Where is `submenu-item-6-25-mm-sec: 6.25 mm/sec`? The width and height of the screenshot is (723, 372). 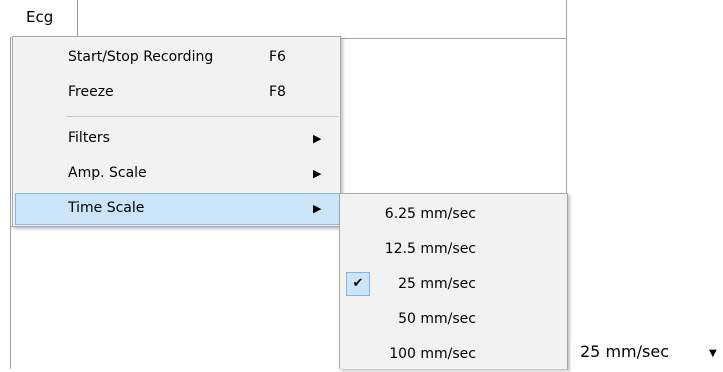
submenu-item-6-25-mm-sec: 6.25 mm/sec is located at coordinates (453, 214).